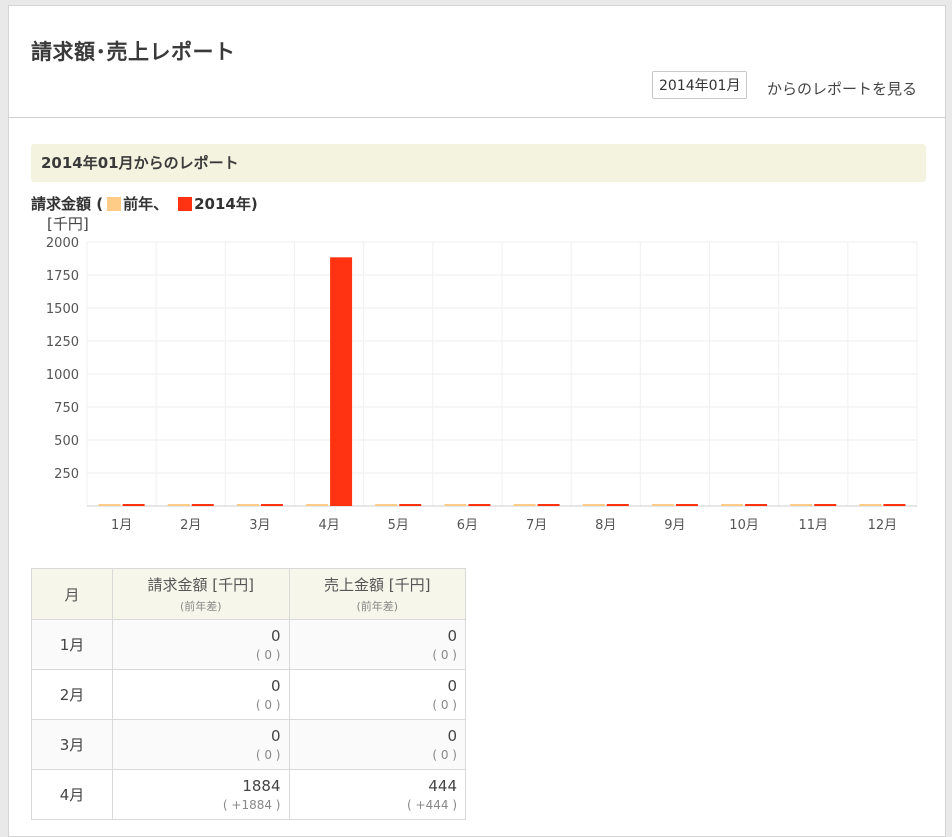  I want to click on col-header-sales: 売上金額 [千円] (前年差), so click(377, 594).